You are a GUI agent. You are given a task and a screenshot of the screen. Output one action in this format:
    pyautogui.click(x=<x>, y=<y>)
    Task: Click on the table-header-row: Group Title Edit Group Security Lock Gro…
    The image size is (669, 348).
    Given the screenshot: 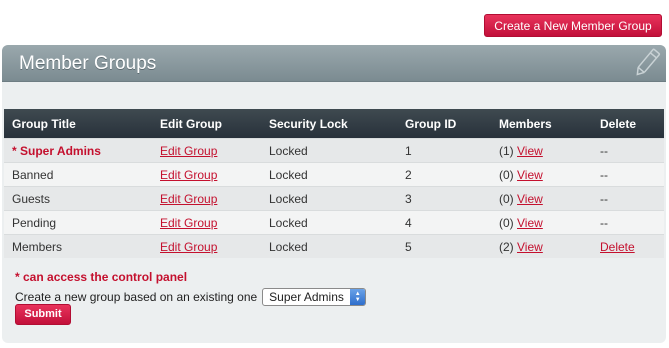 What is the action you would take?
    pyautogui.click(x=334, y=124)
    